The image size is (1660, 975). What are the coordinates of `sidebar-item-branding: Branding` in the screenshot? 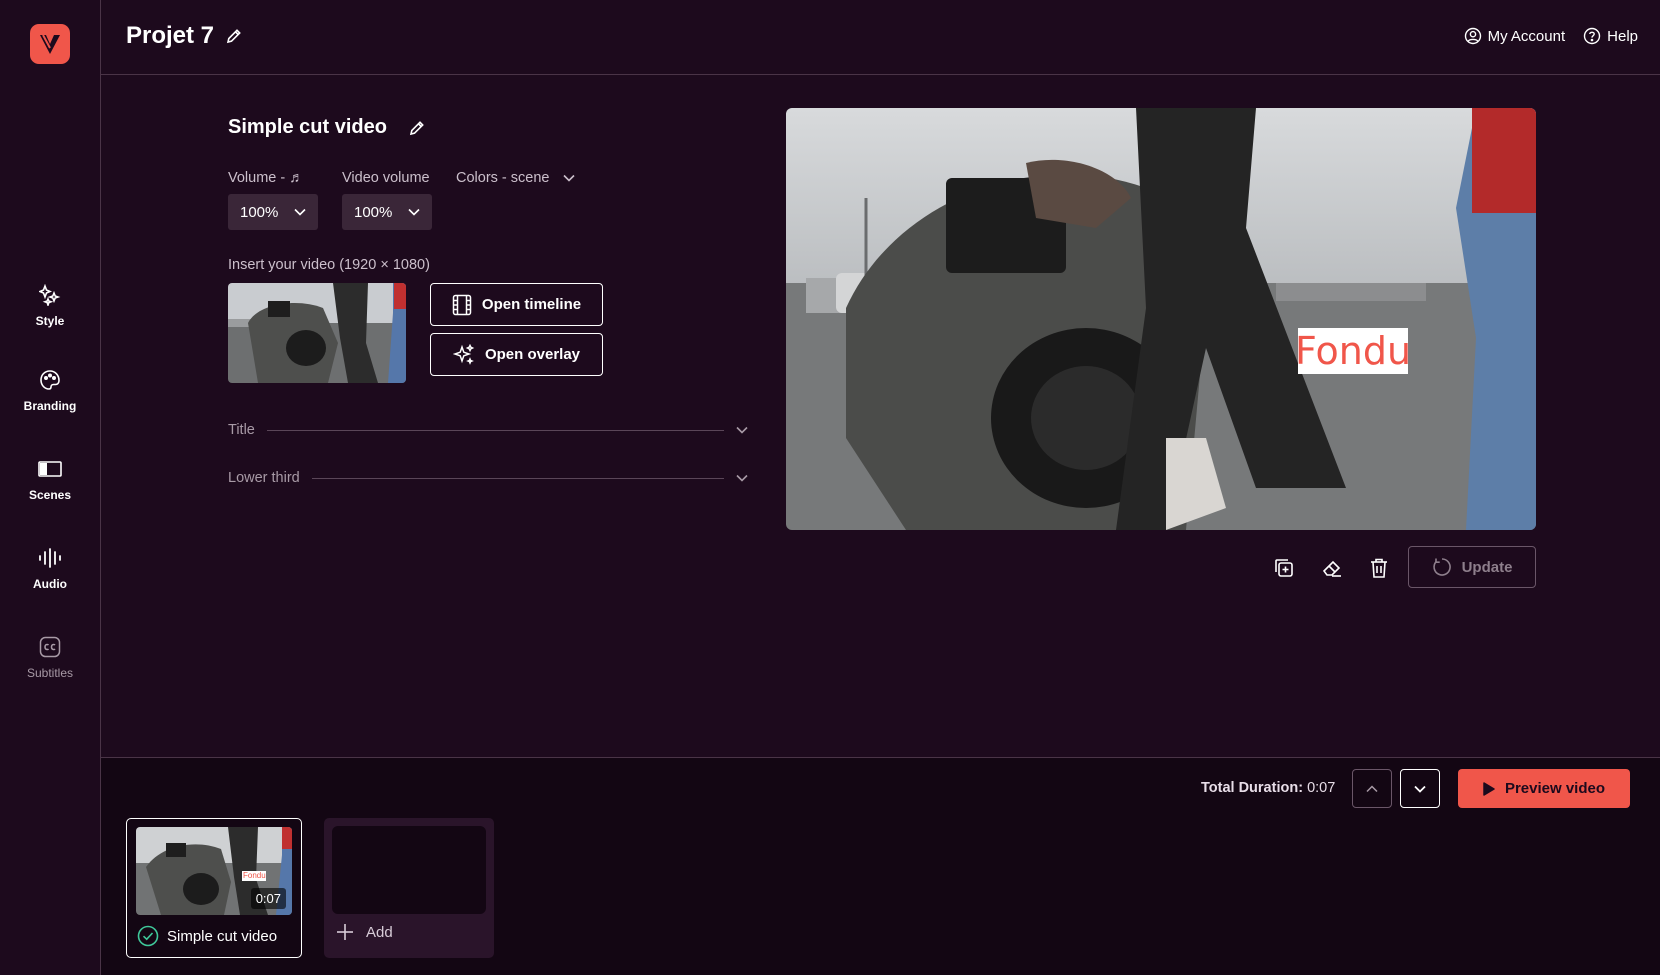 It's located at (50, 398).